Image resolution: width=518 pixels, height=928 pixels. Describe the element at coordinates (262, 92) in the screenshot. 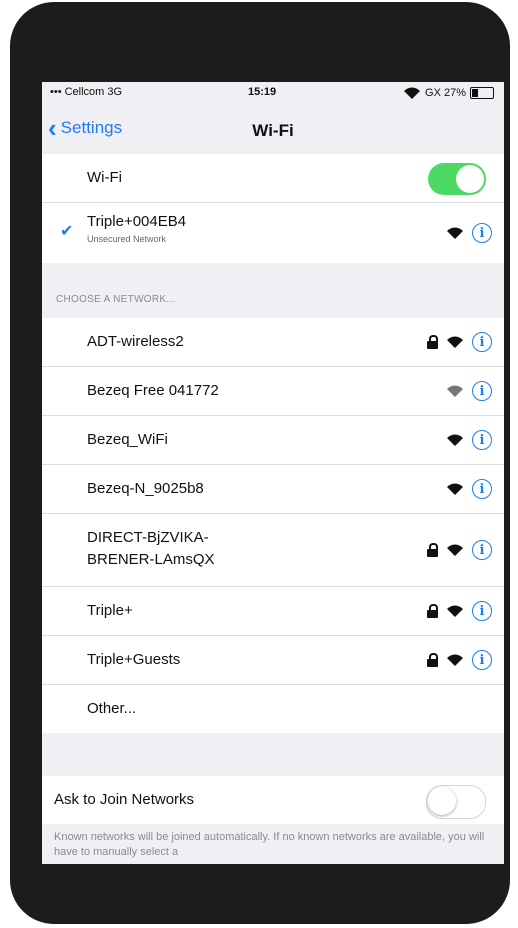

I see `clock: 15:19` at that location.